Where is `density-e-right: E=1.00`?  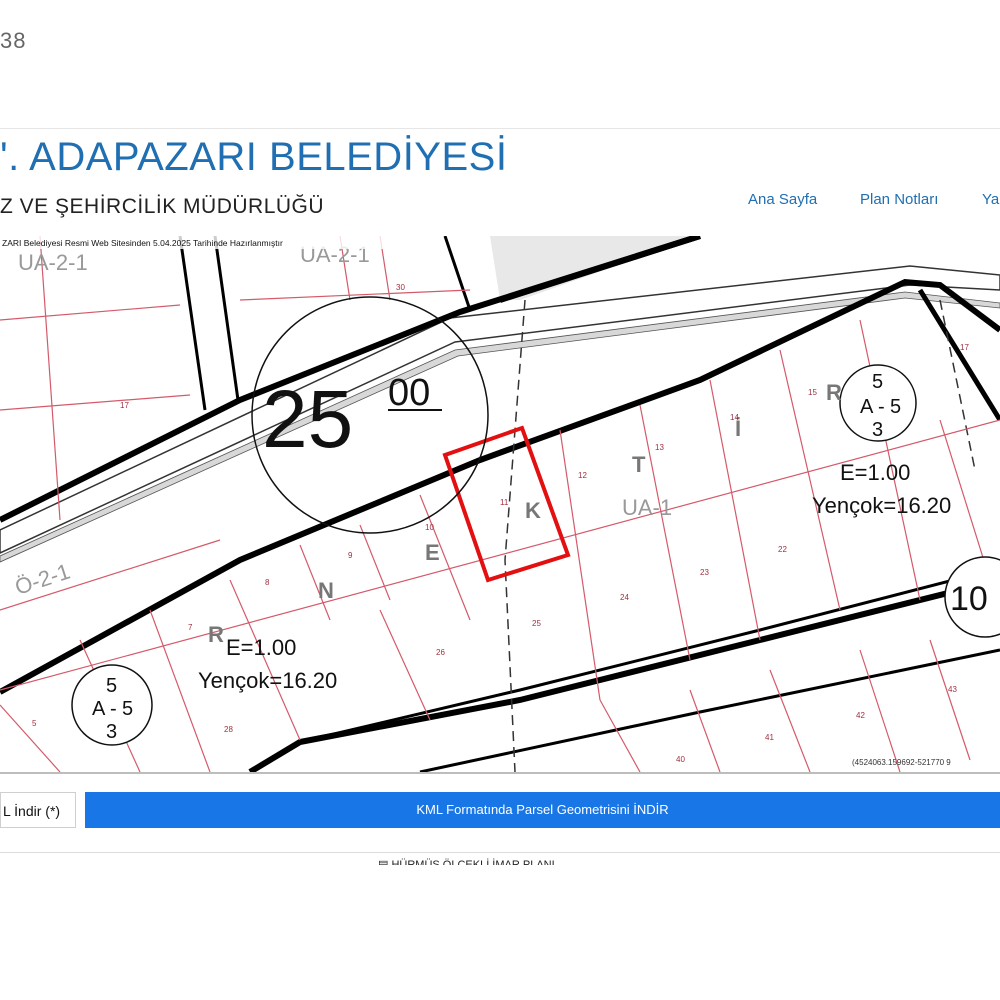 density-e-right: E=1.00 is located at coordinates (875, 472).